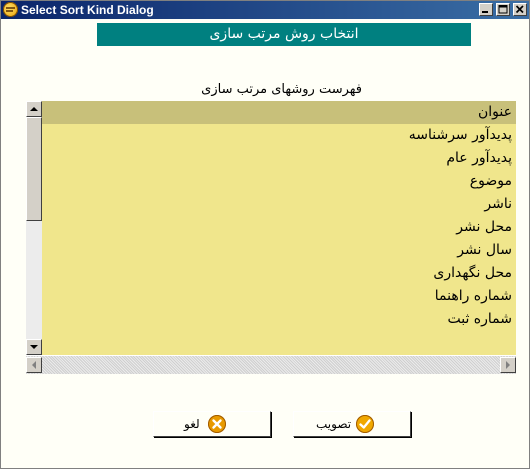  What do you see at coordinates (279, 204) in the screenshot?
I see `list-item: ناشر` at bounding box center [279, 204].